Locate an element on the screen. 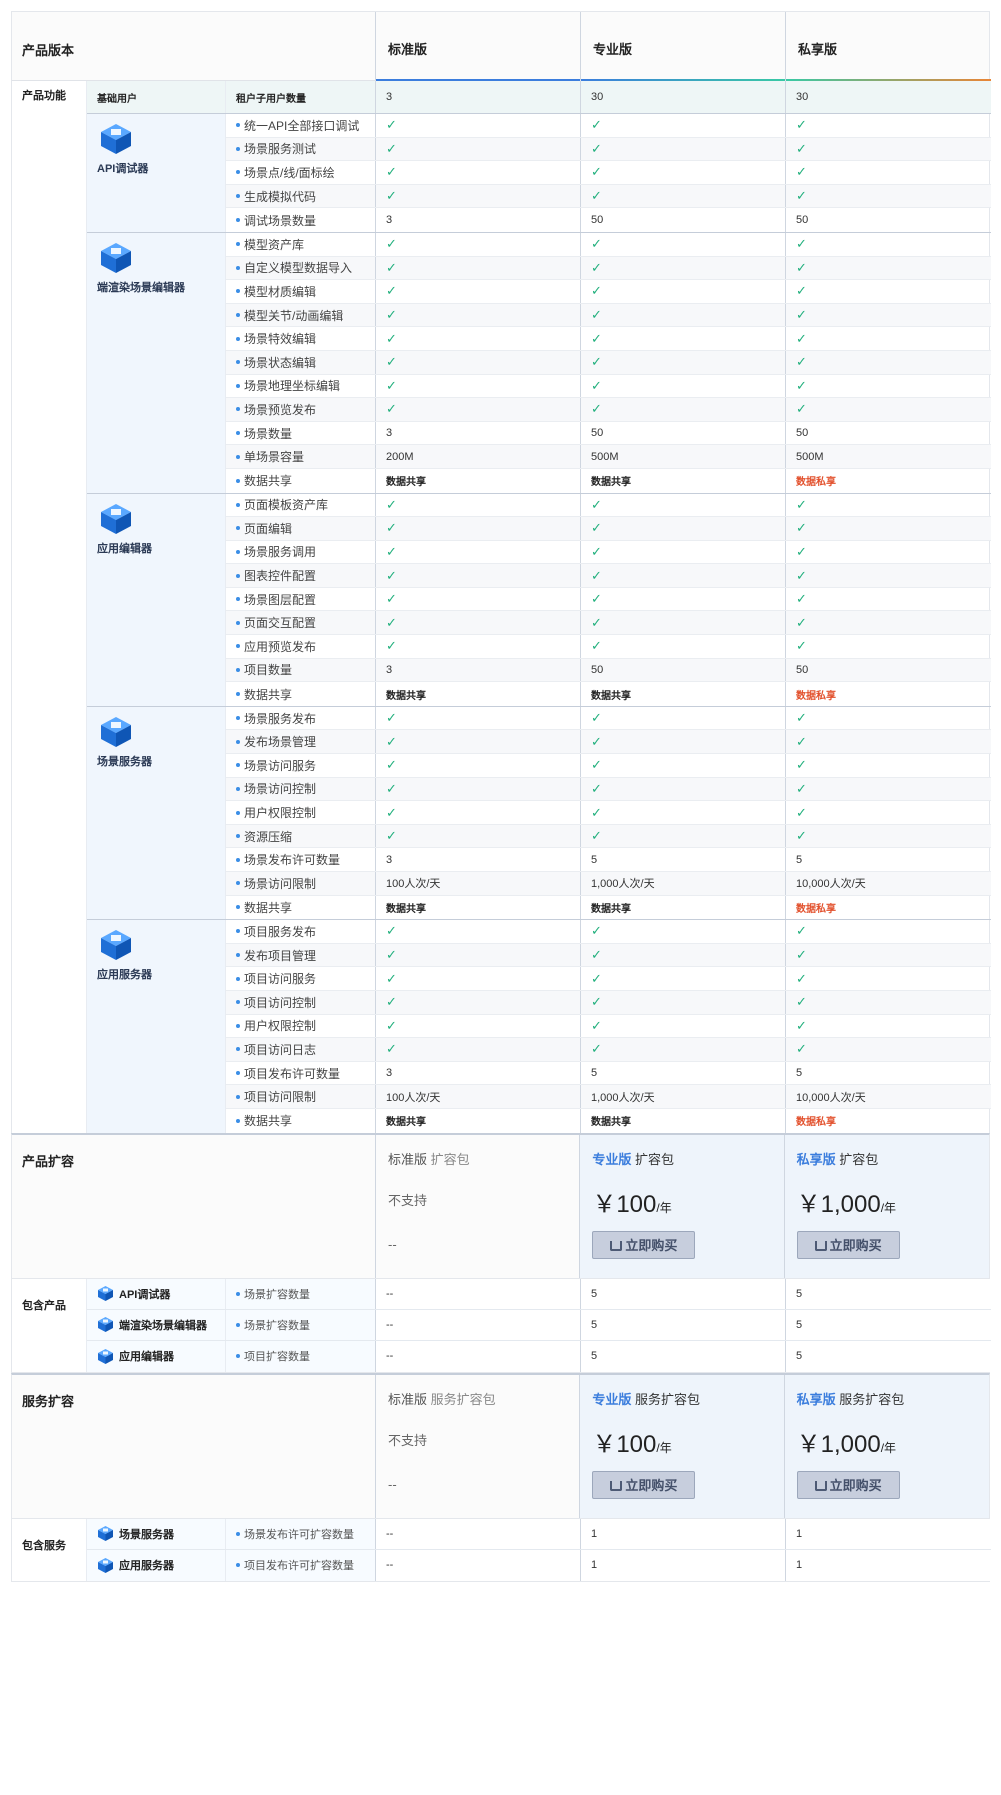  service-ext-pro-name: 专业版 is located at coordinates (612, 1399).